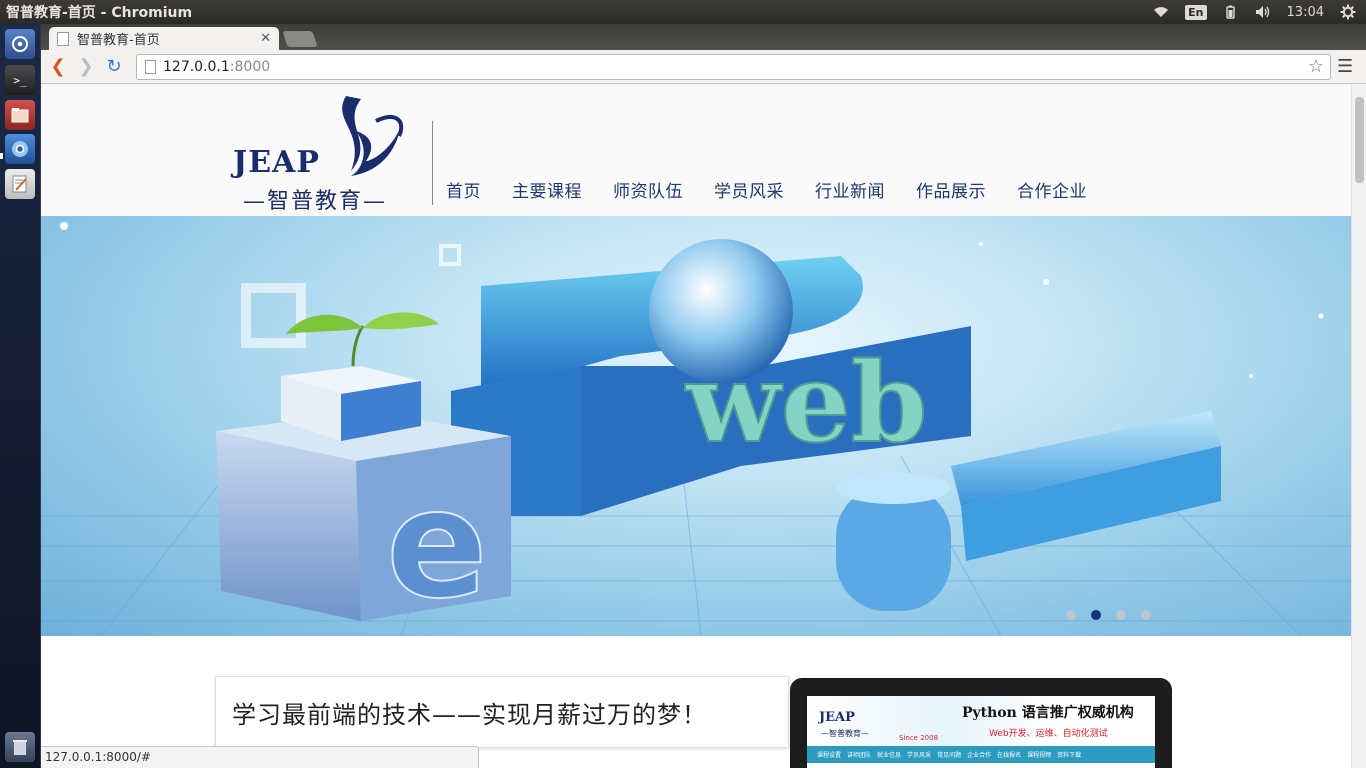 The image size is (1366, 768). I want to click on site-logo: JEAP —智普教育—, so click(321, 152).